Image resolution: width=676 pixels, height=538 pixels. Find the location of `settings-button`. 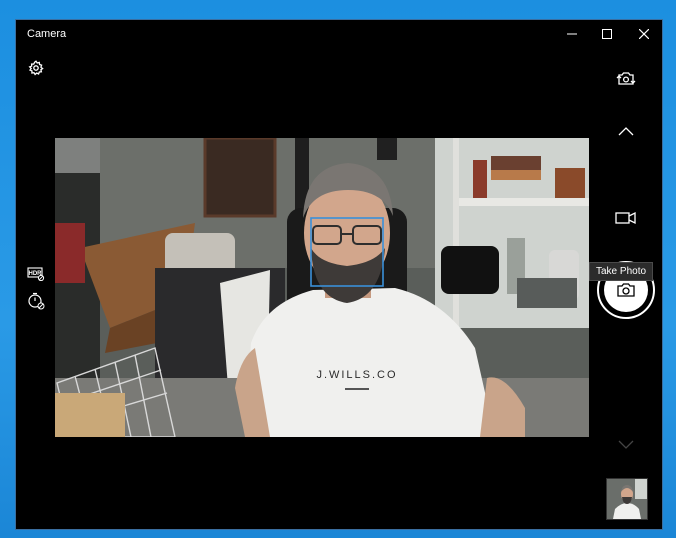

settings-button is located at coordinates (36, 68).